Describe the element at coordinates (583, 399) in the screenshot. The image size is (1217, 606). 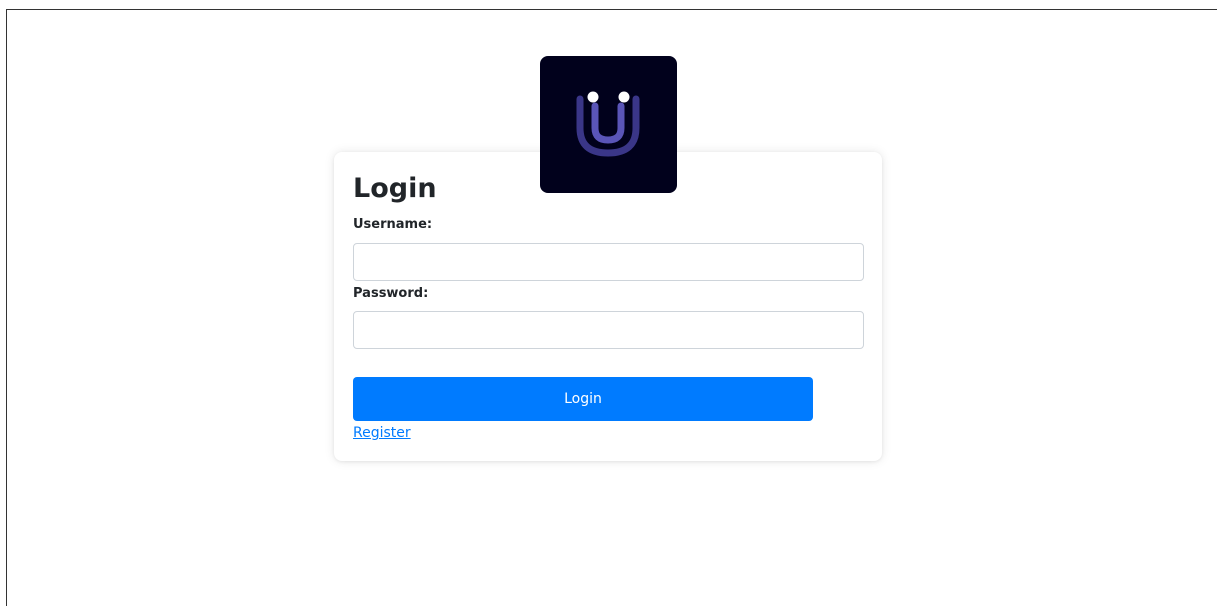
I see `login-button: Login` at that location.